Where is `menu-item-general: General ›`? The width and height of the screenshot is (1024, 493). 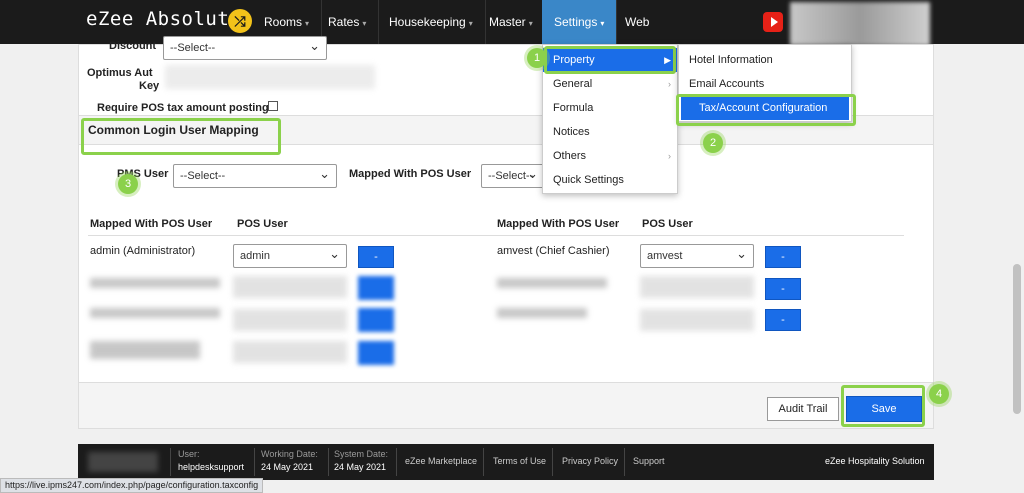 menu-item-general: General › is located at coordinates (610, 84).